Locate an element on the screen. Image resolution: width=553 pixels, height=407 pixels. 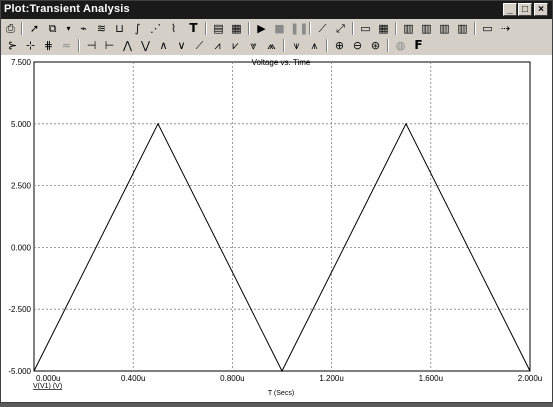
cursor-right-icon: ⊢ is located at coordinates (109, 45).